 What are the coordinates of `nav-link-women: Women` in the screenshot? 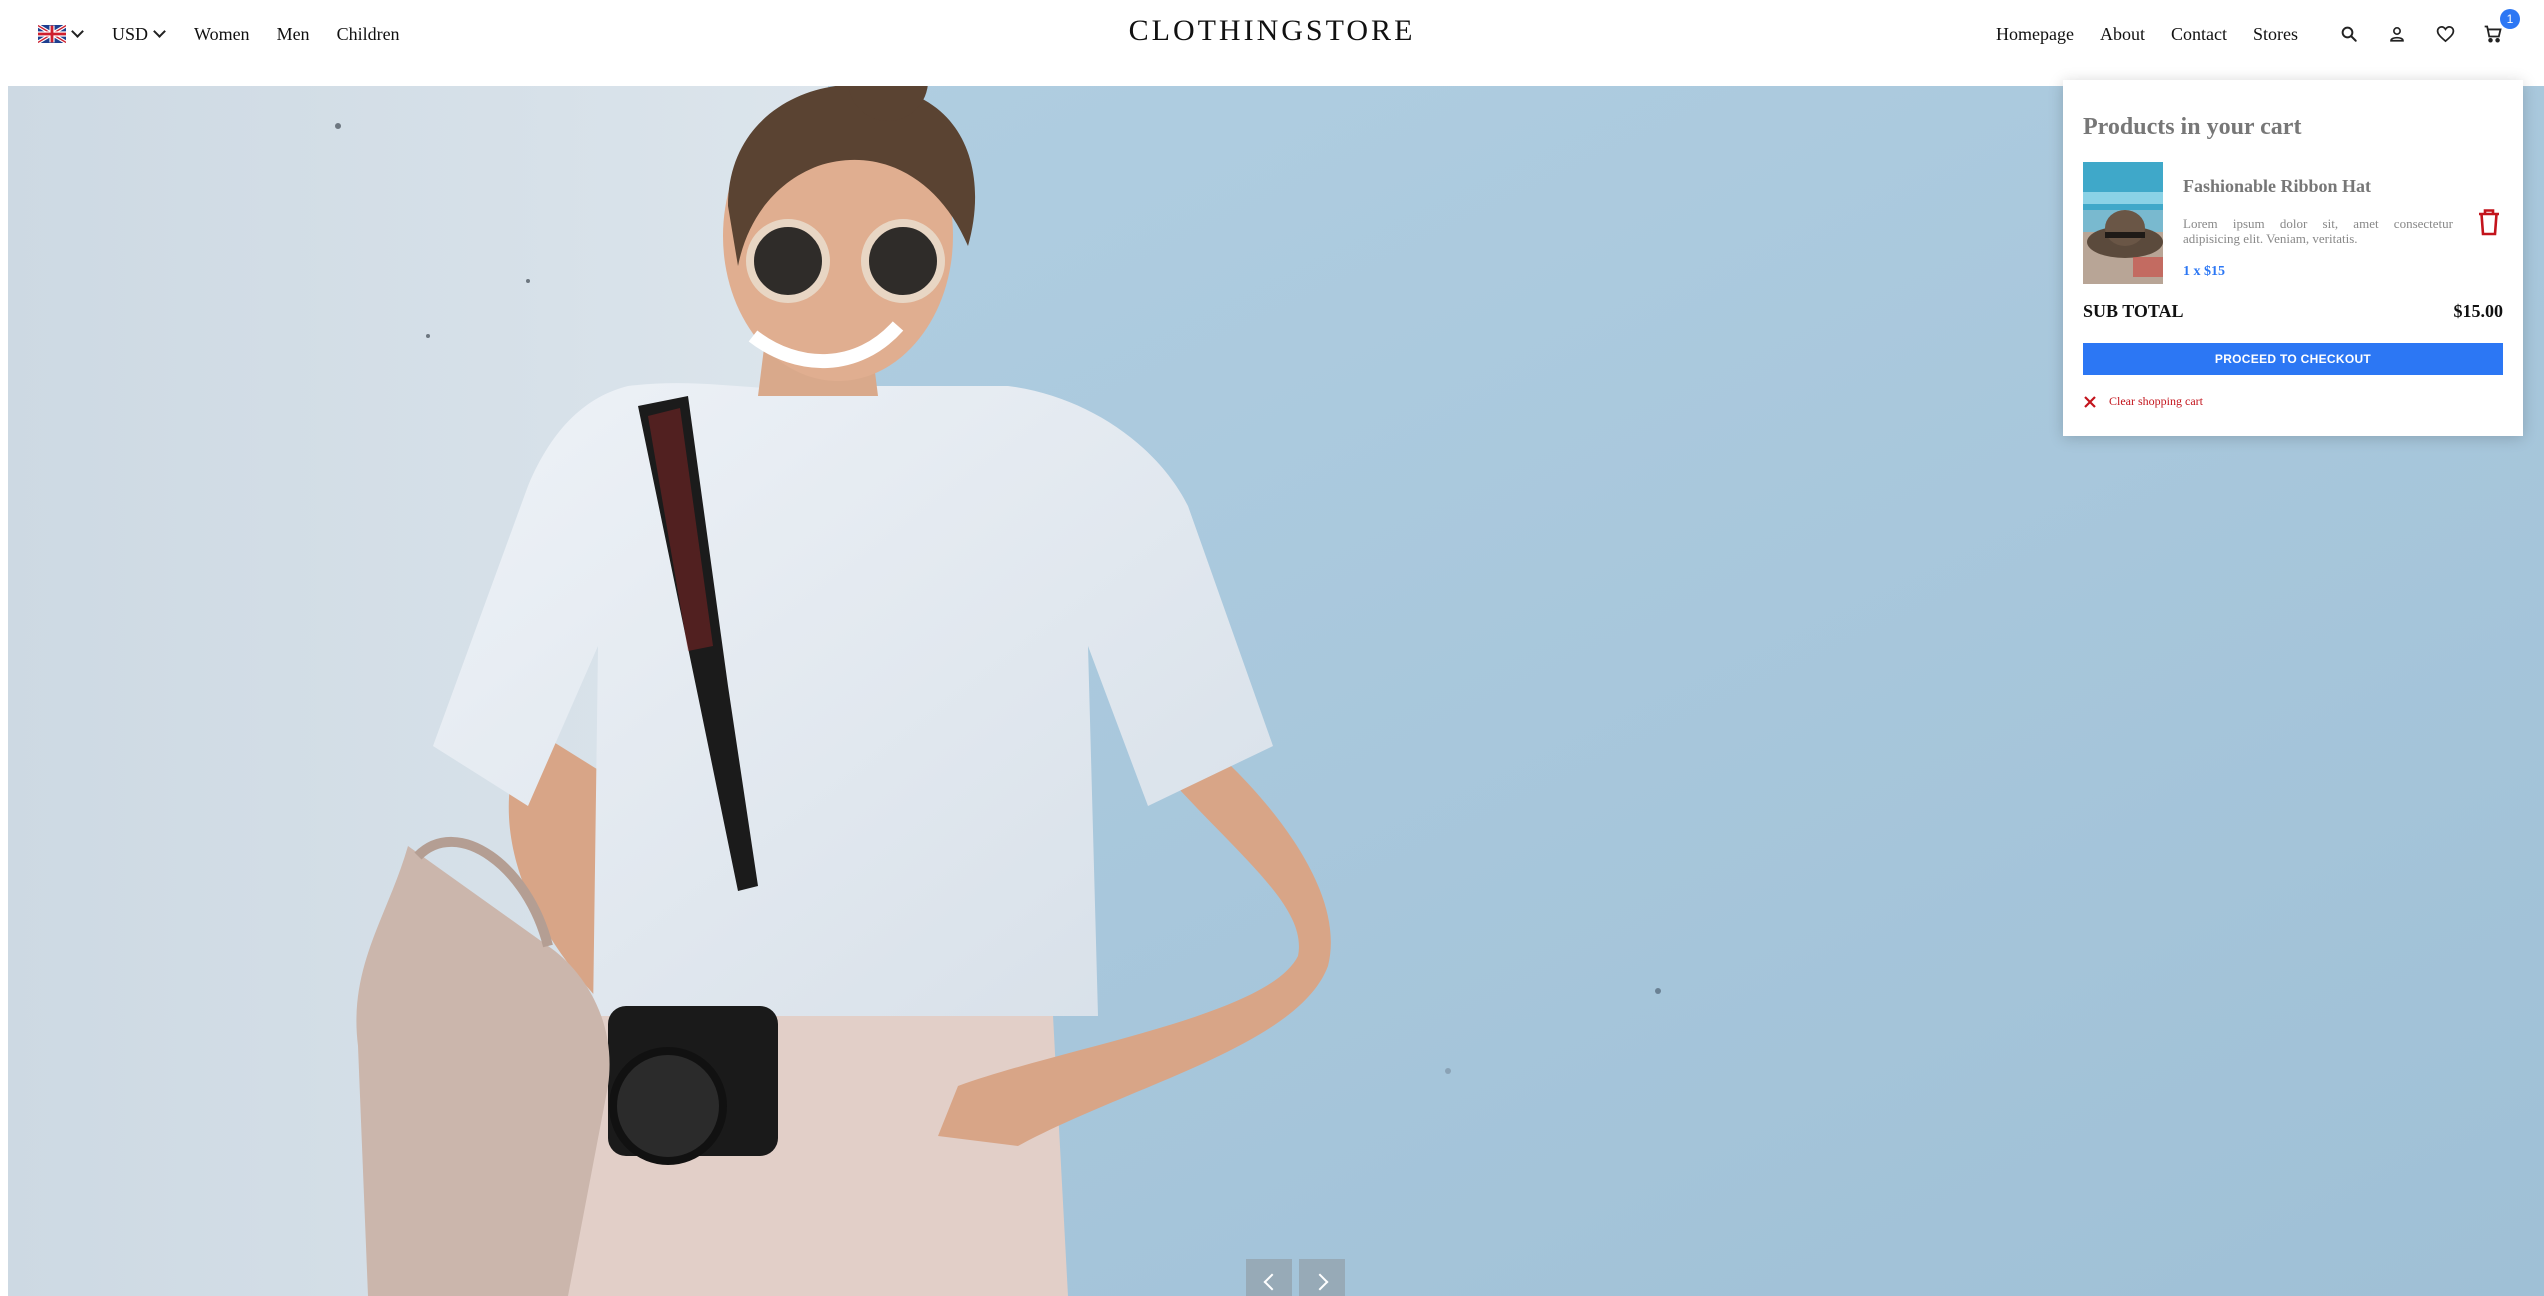 It's located at (222, 34).